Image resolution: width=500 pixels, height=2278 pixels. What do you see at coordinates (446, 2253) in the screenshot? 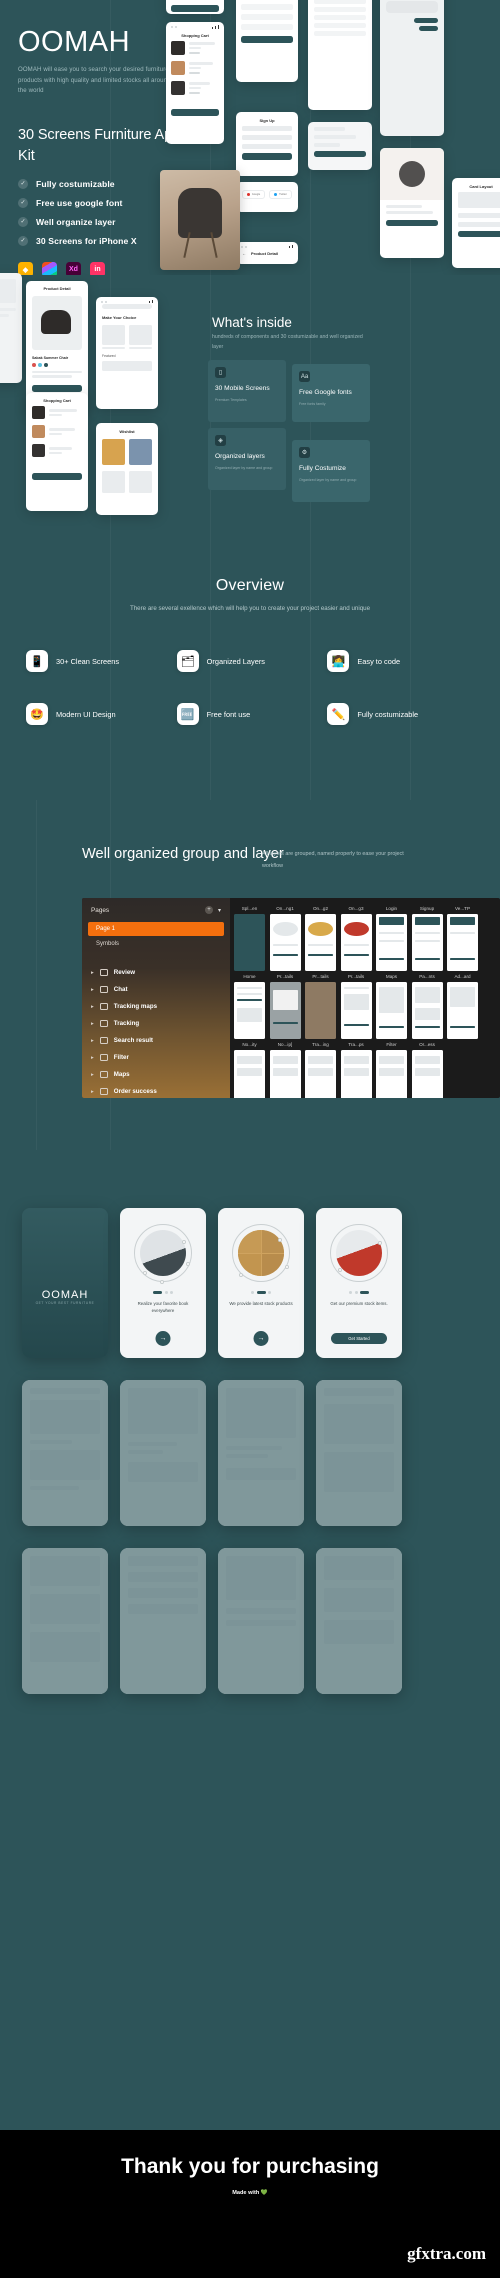
I see `watermark: gfxtra.com` at bounding box center [446, 2253].